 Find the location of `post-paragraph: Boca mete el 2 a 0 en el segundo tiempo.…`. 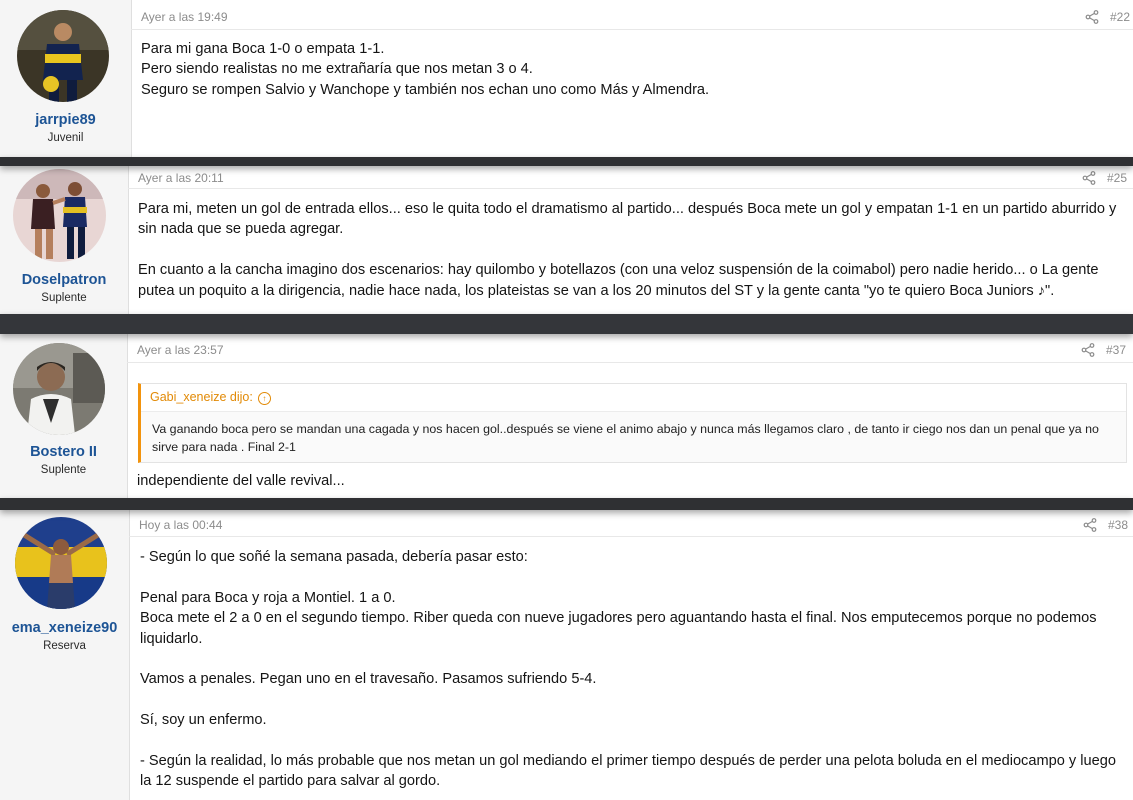

post-paragraph: Boca mete el 2 a 0 en el segundo tiempo.… is located at coordinates (618, 628).